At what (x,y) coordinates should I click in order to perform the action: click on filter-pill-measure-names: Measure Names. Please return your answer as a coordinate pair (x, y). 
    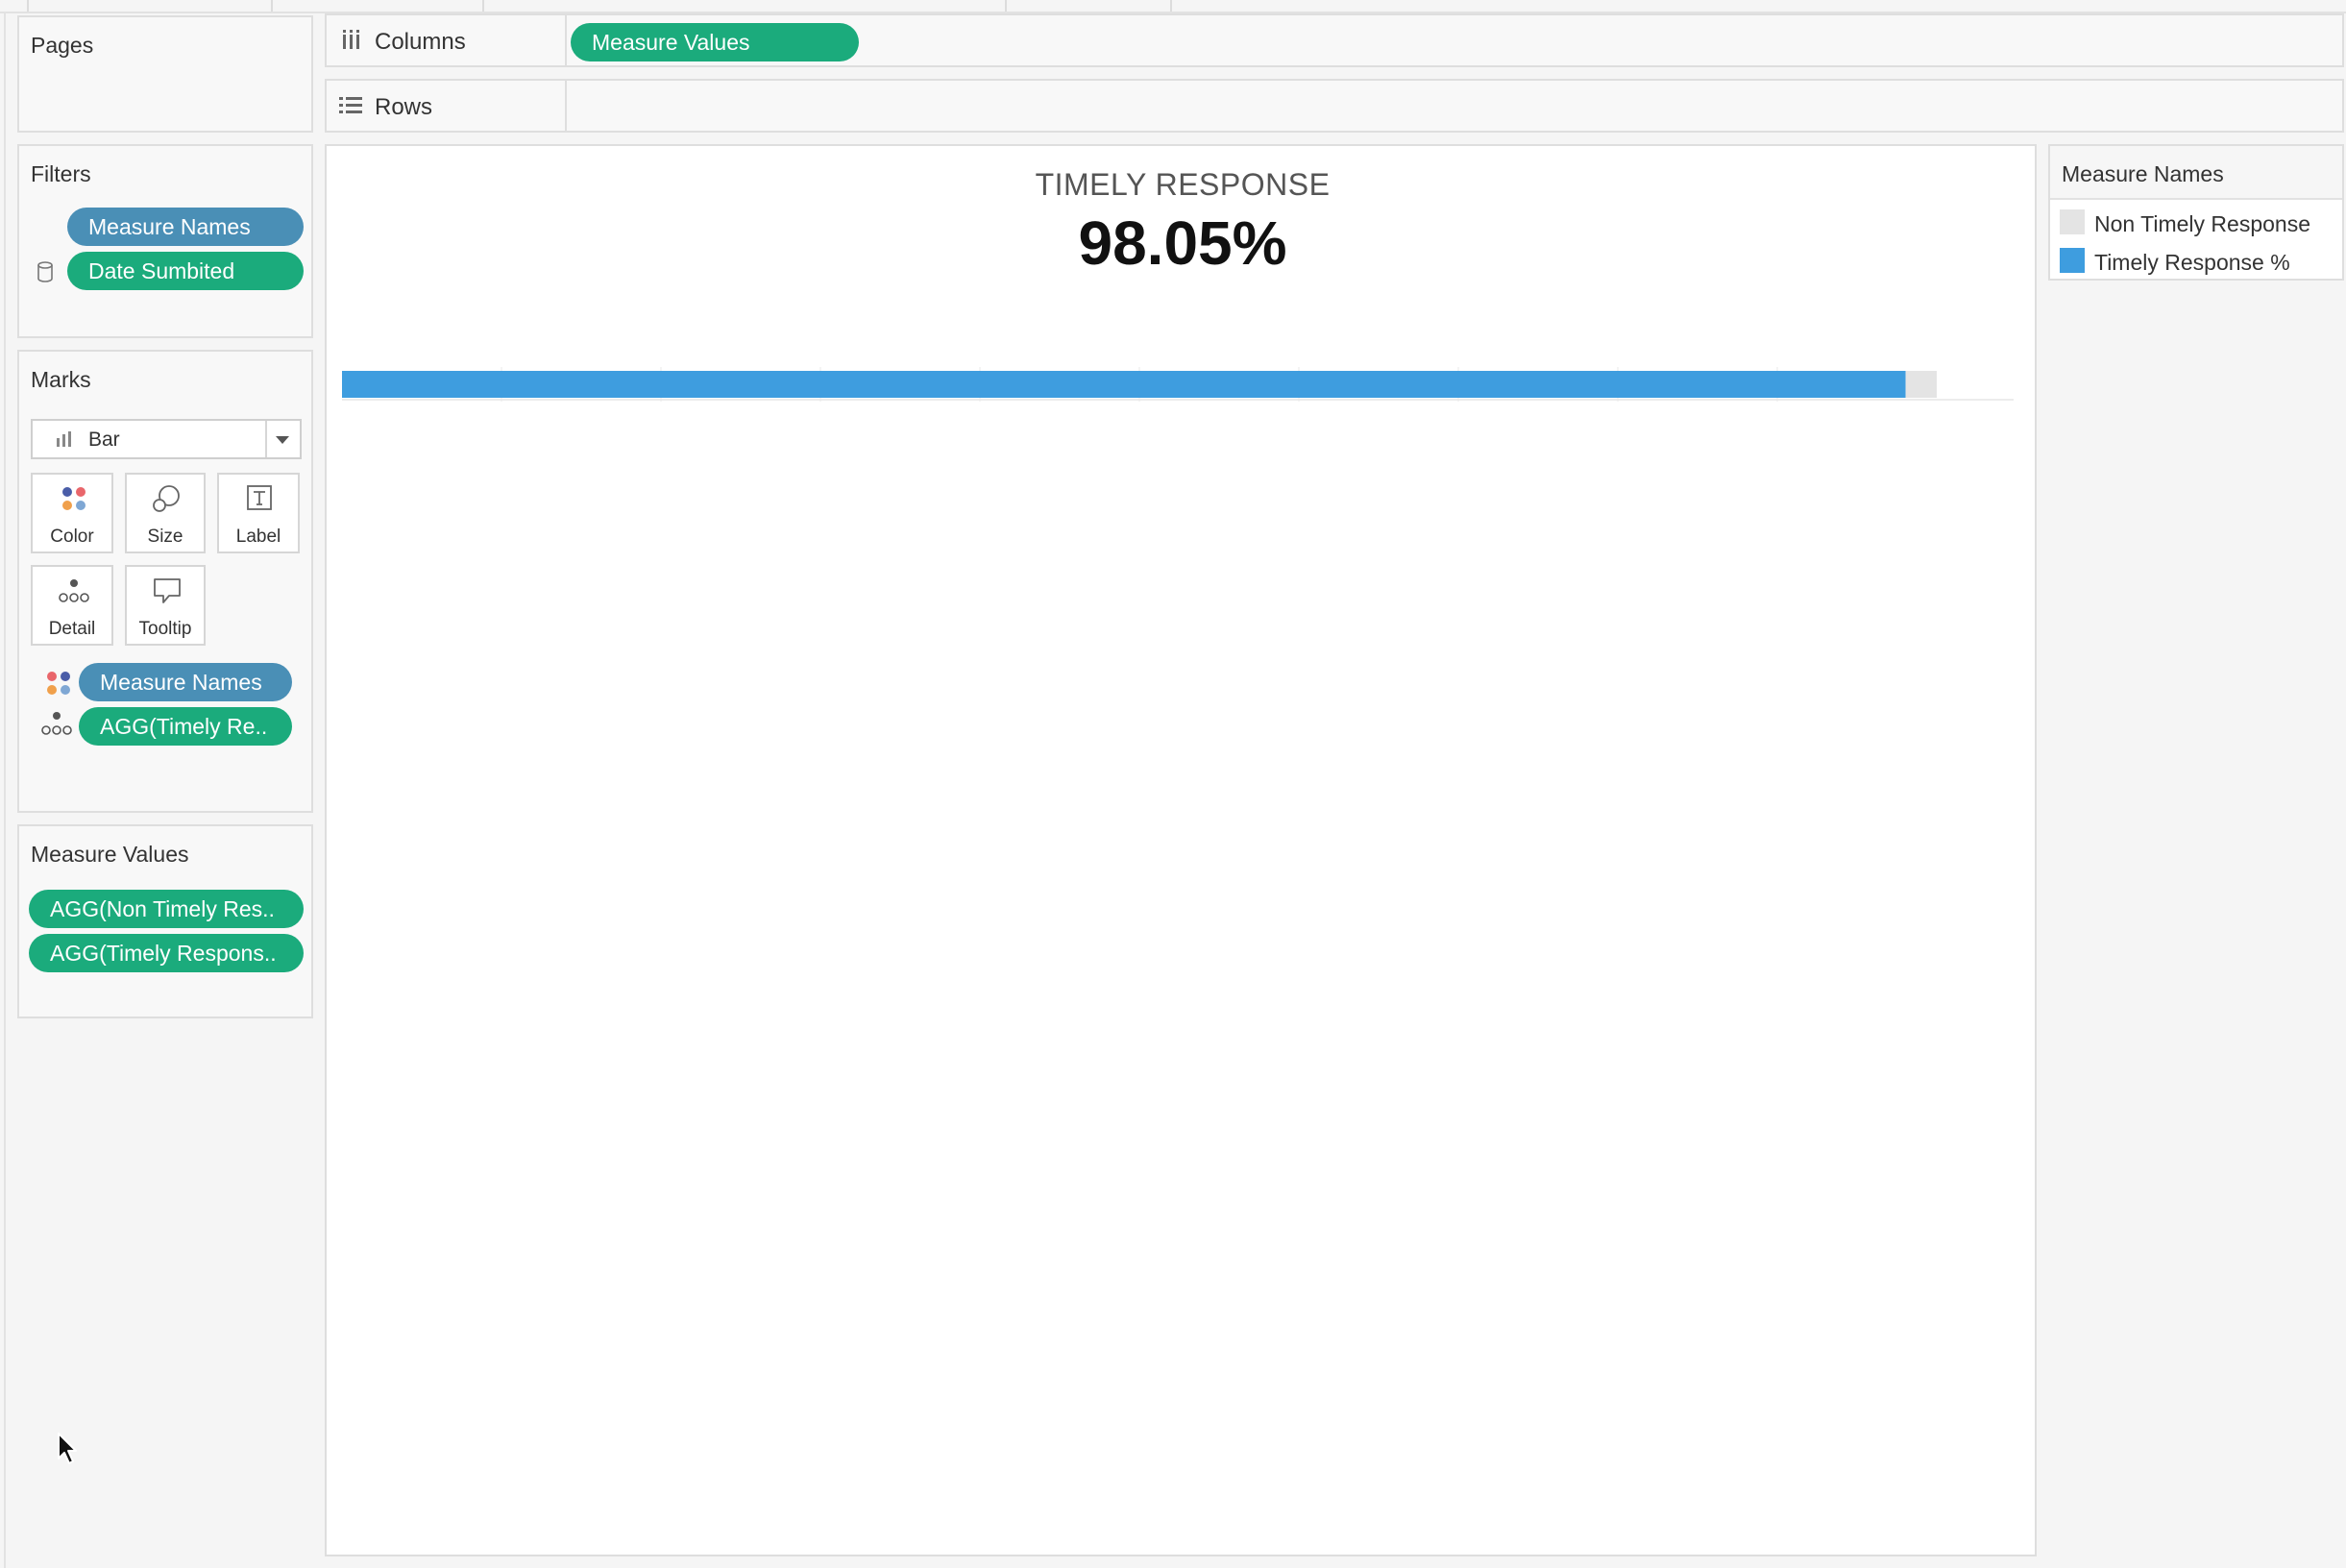
    Looking at the image, I should click on (185, 227).